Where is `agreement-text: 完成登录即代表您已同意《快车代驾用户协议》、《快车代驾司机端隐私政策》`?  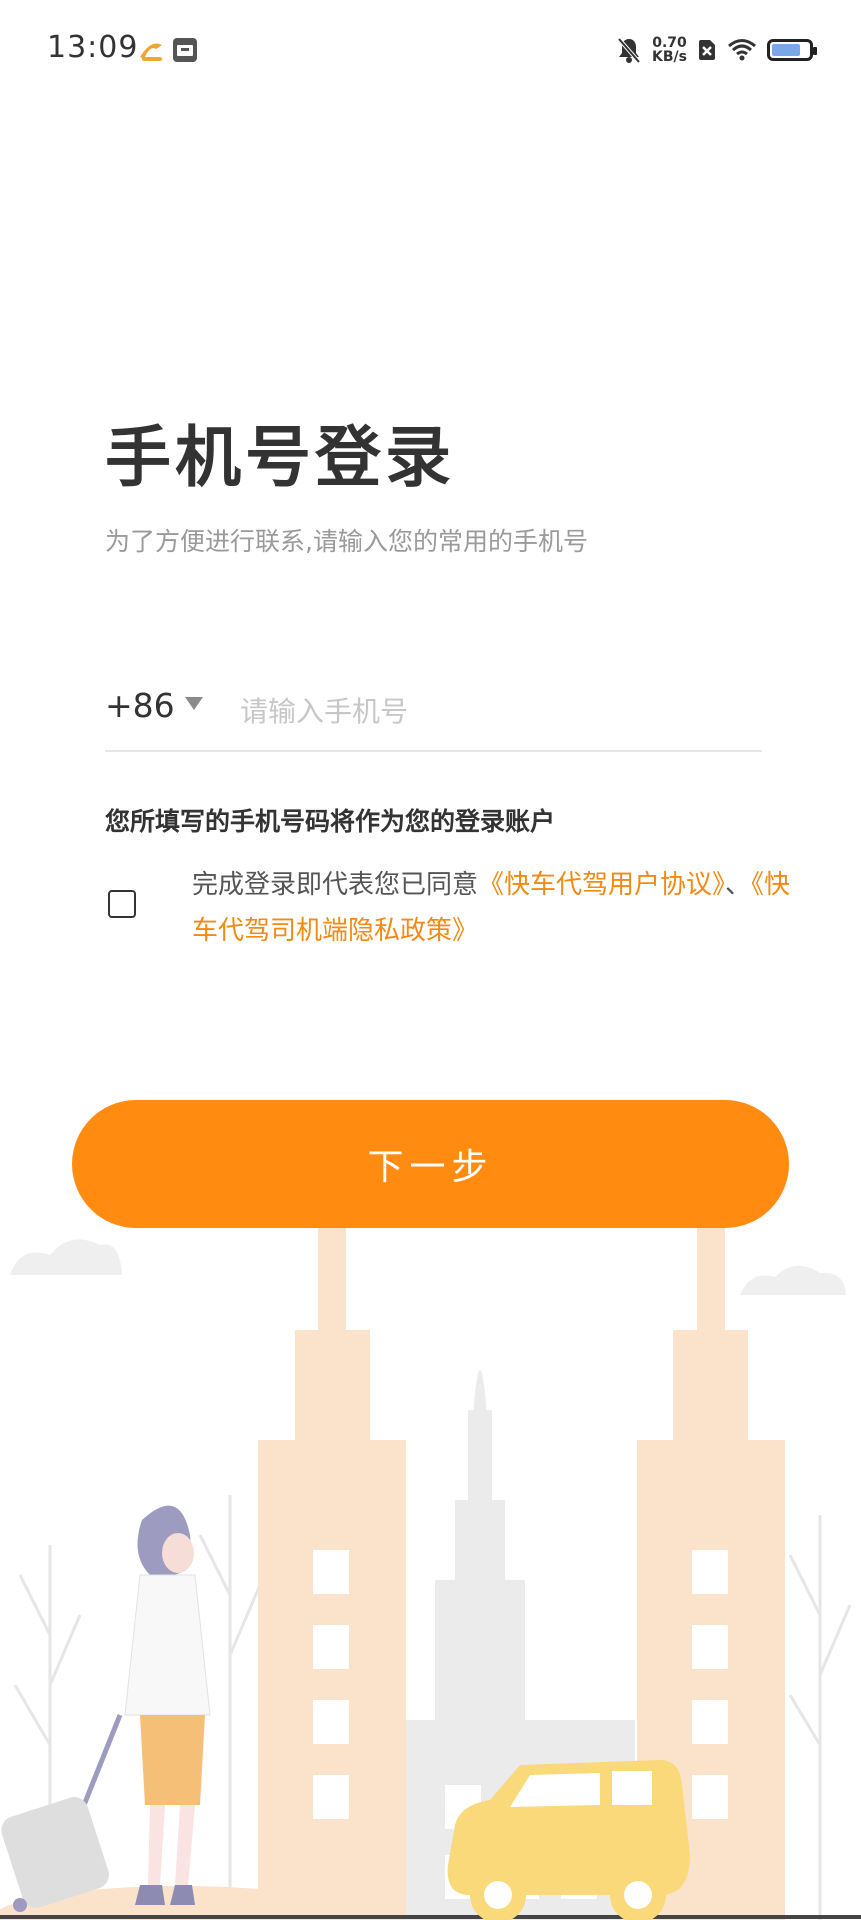 agreement-text: 完成登录即代表您已同意《快车代驾用户协议》、《快车代驾司机端隐私政策》 is located at coordinates (492, 908).